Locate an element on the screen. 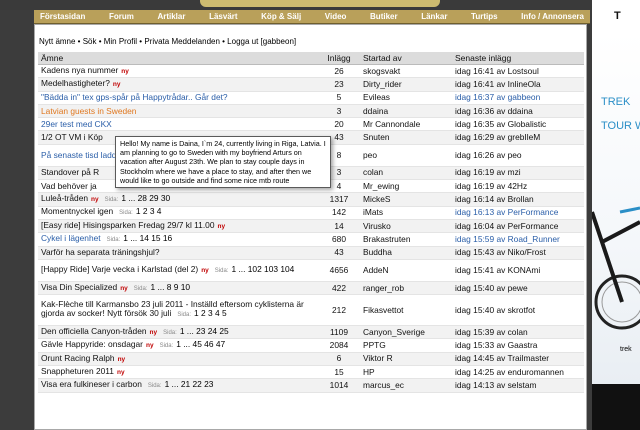 The image size is (640, 430). topic-link: Latvian guests in Sweden is located at coordinates (88, 111).